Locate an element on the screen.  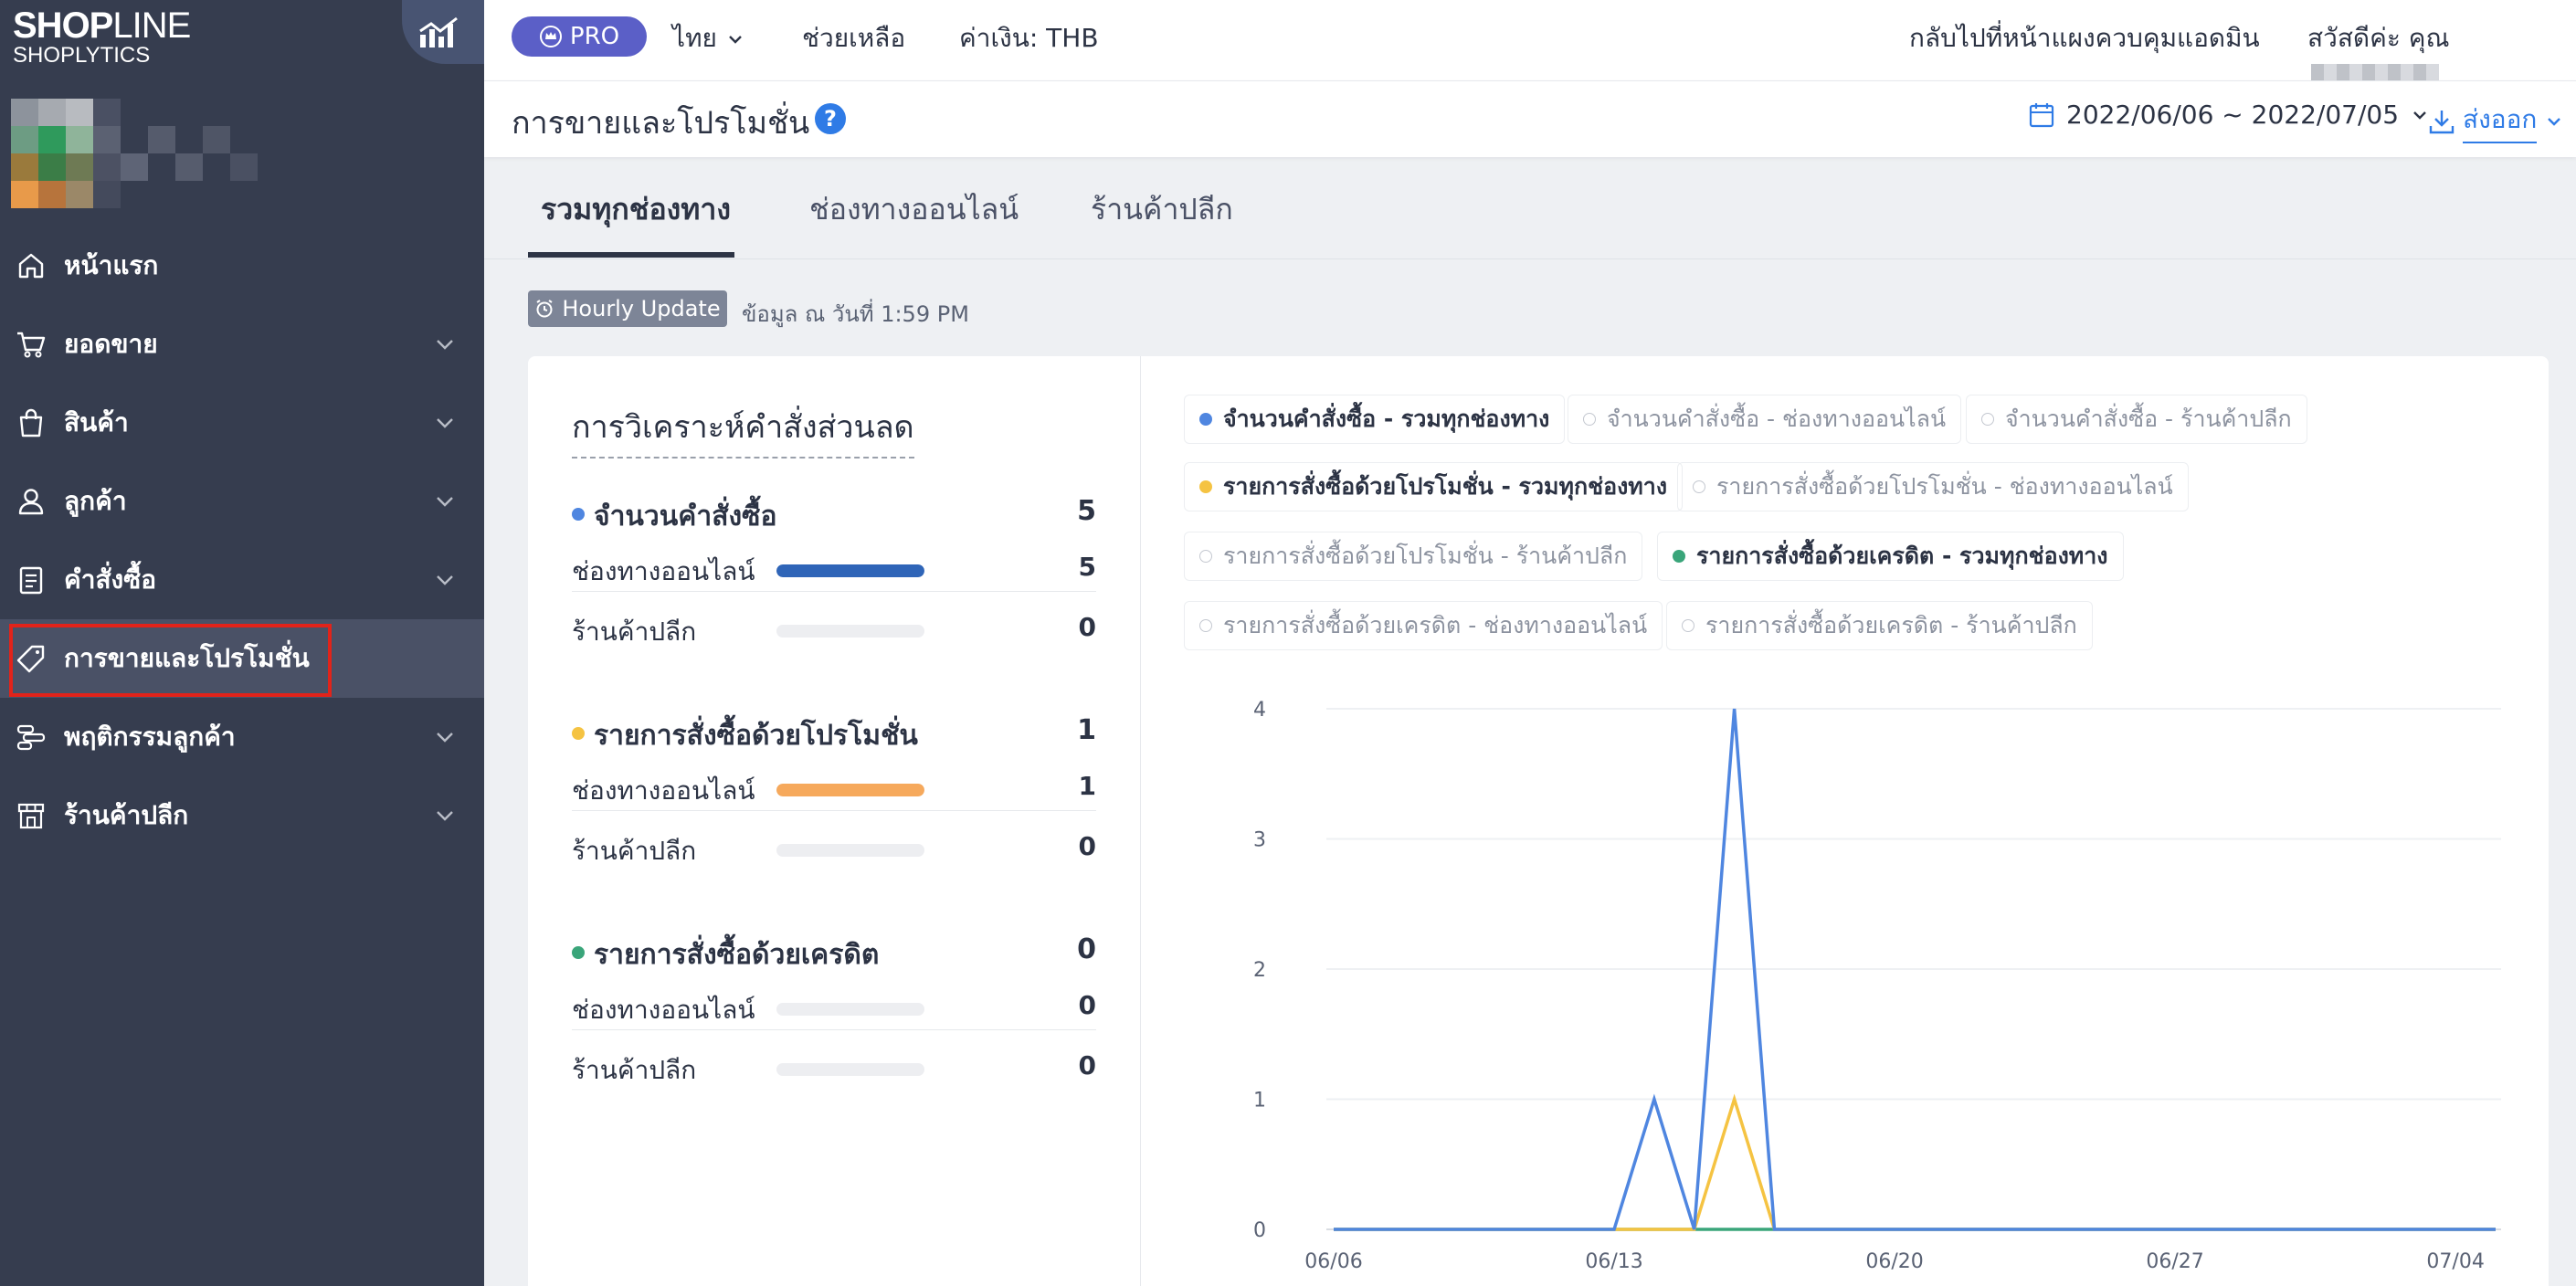
export-button: ส่งออก is located at coordinates (2496, 121).